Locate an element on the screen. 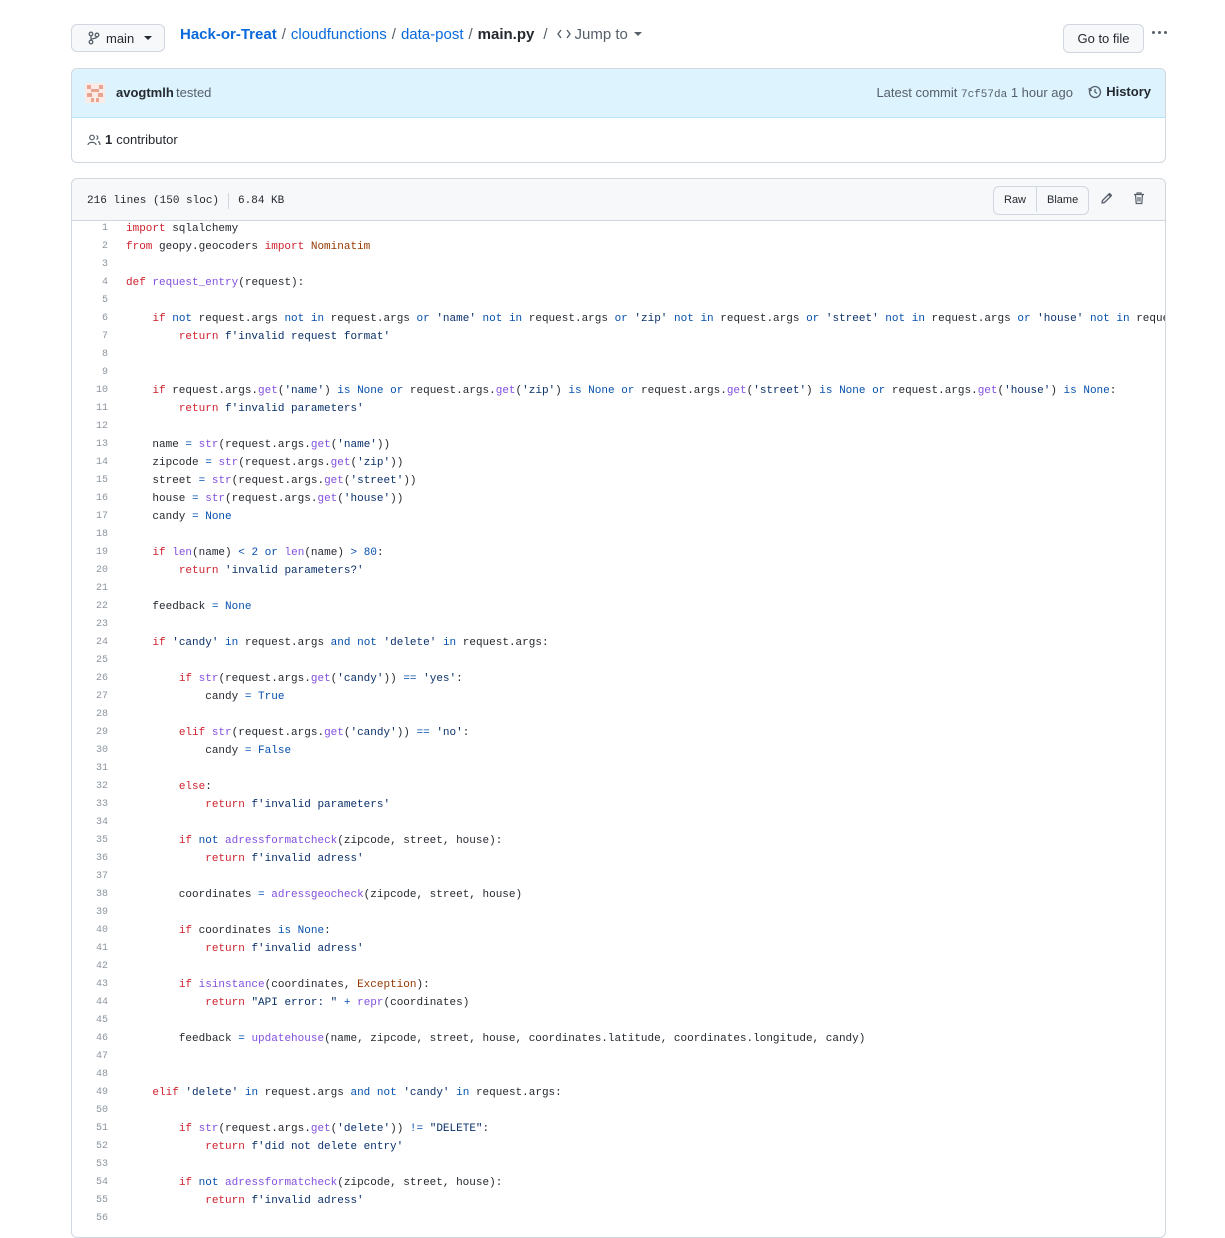 This screenshot has width=1225, height=1238. line-number: 55 is located at coordinates (90, 1201).